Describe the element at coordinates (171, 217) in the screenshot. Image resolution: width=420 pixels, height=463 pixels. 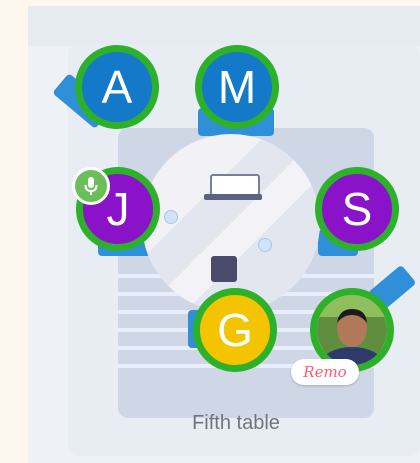
I see `table-dot-left` at that location.